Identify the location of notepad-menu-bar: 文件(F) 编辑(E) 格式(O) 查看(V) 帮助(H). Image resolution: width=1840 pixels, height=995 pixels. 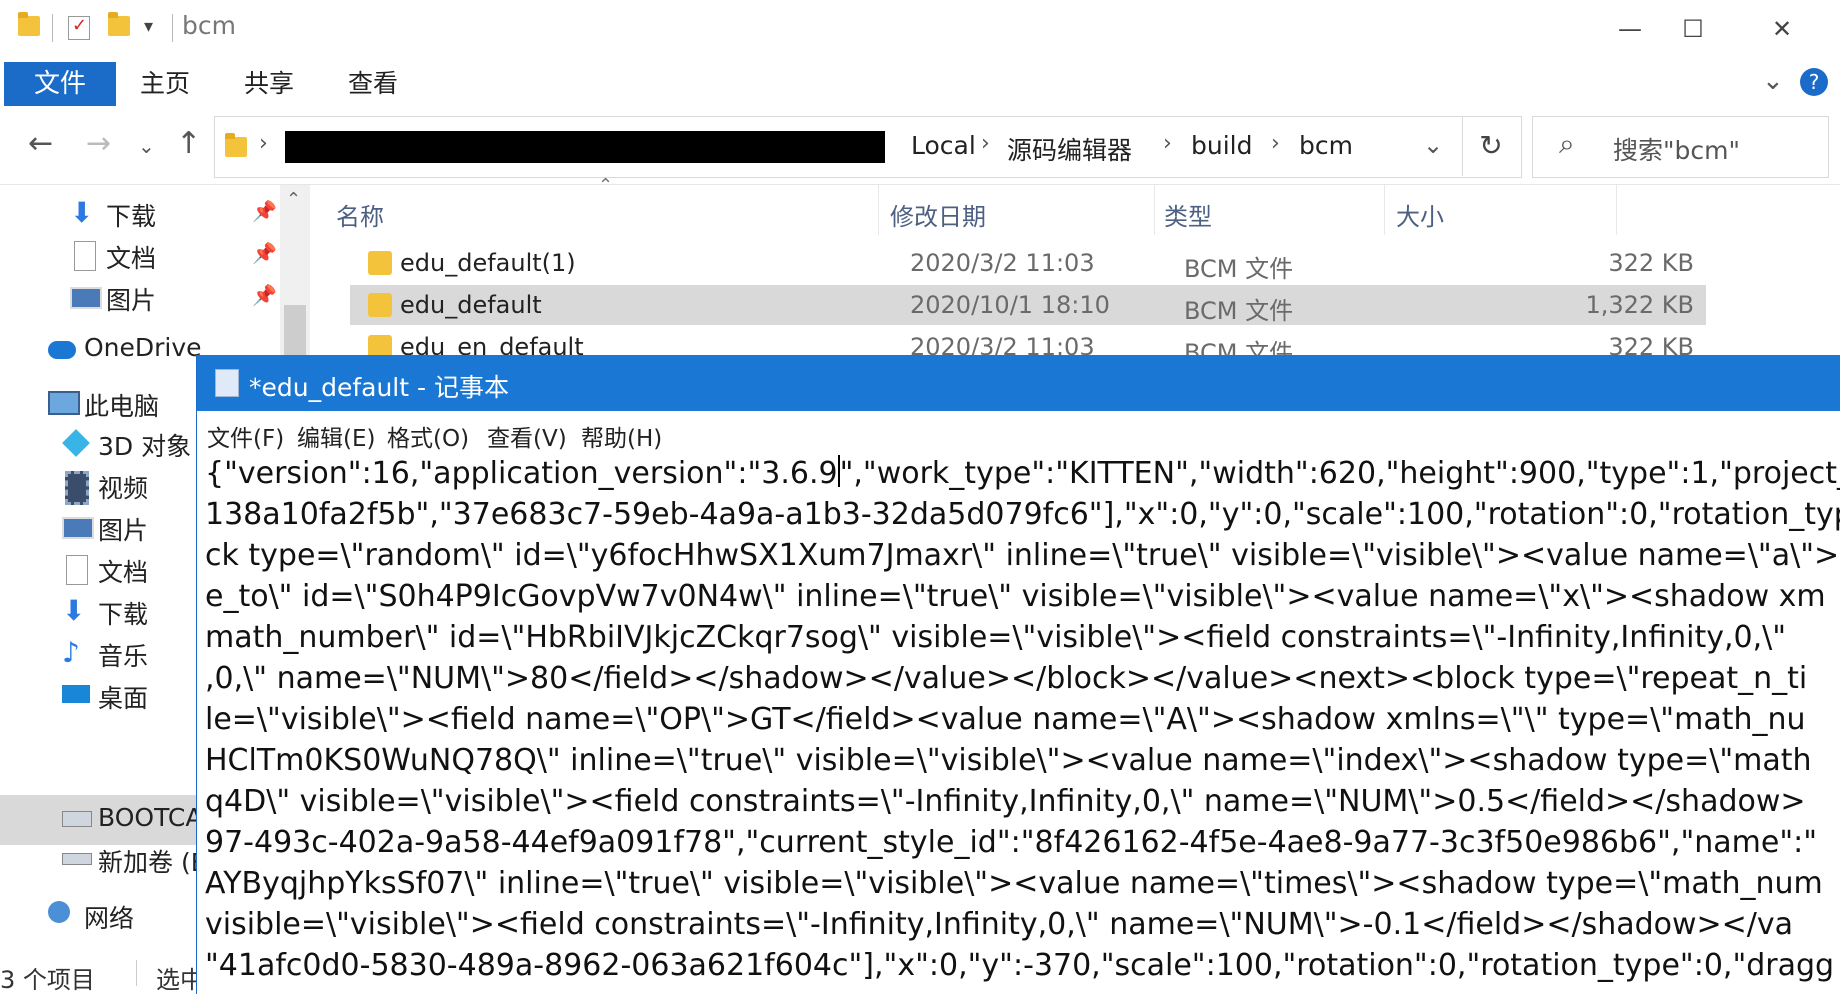
(1018, 432).